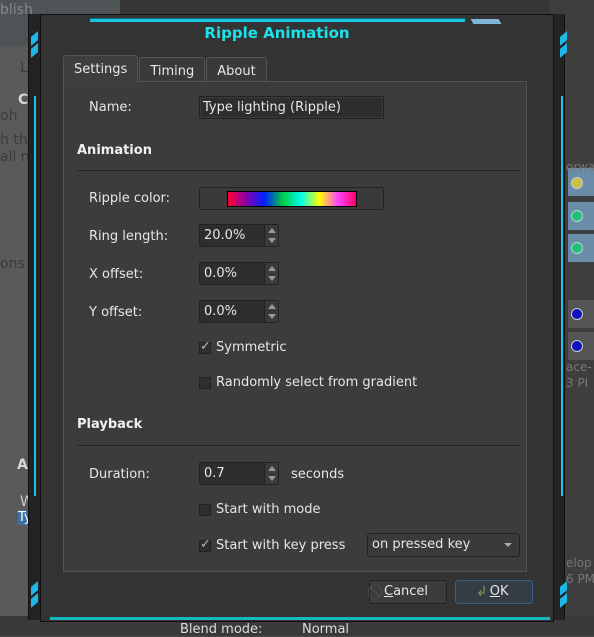 The width and height of the screenshot is (594, 637). What do you see at coordinates (239, 311) in the screenshot?
I see `y-offset-spinbox: 0.0%` at bounding box center [239, 311].